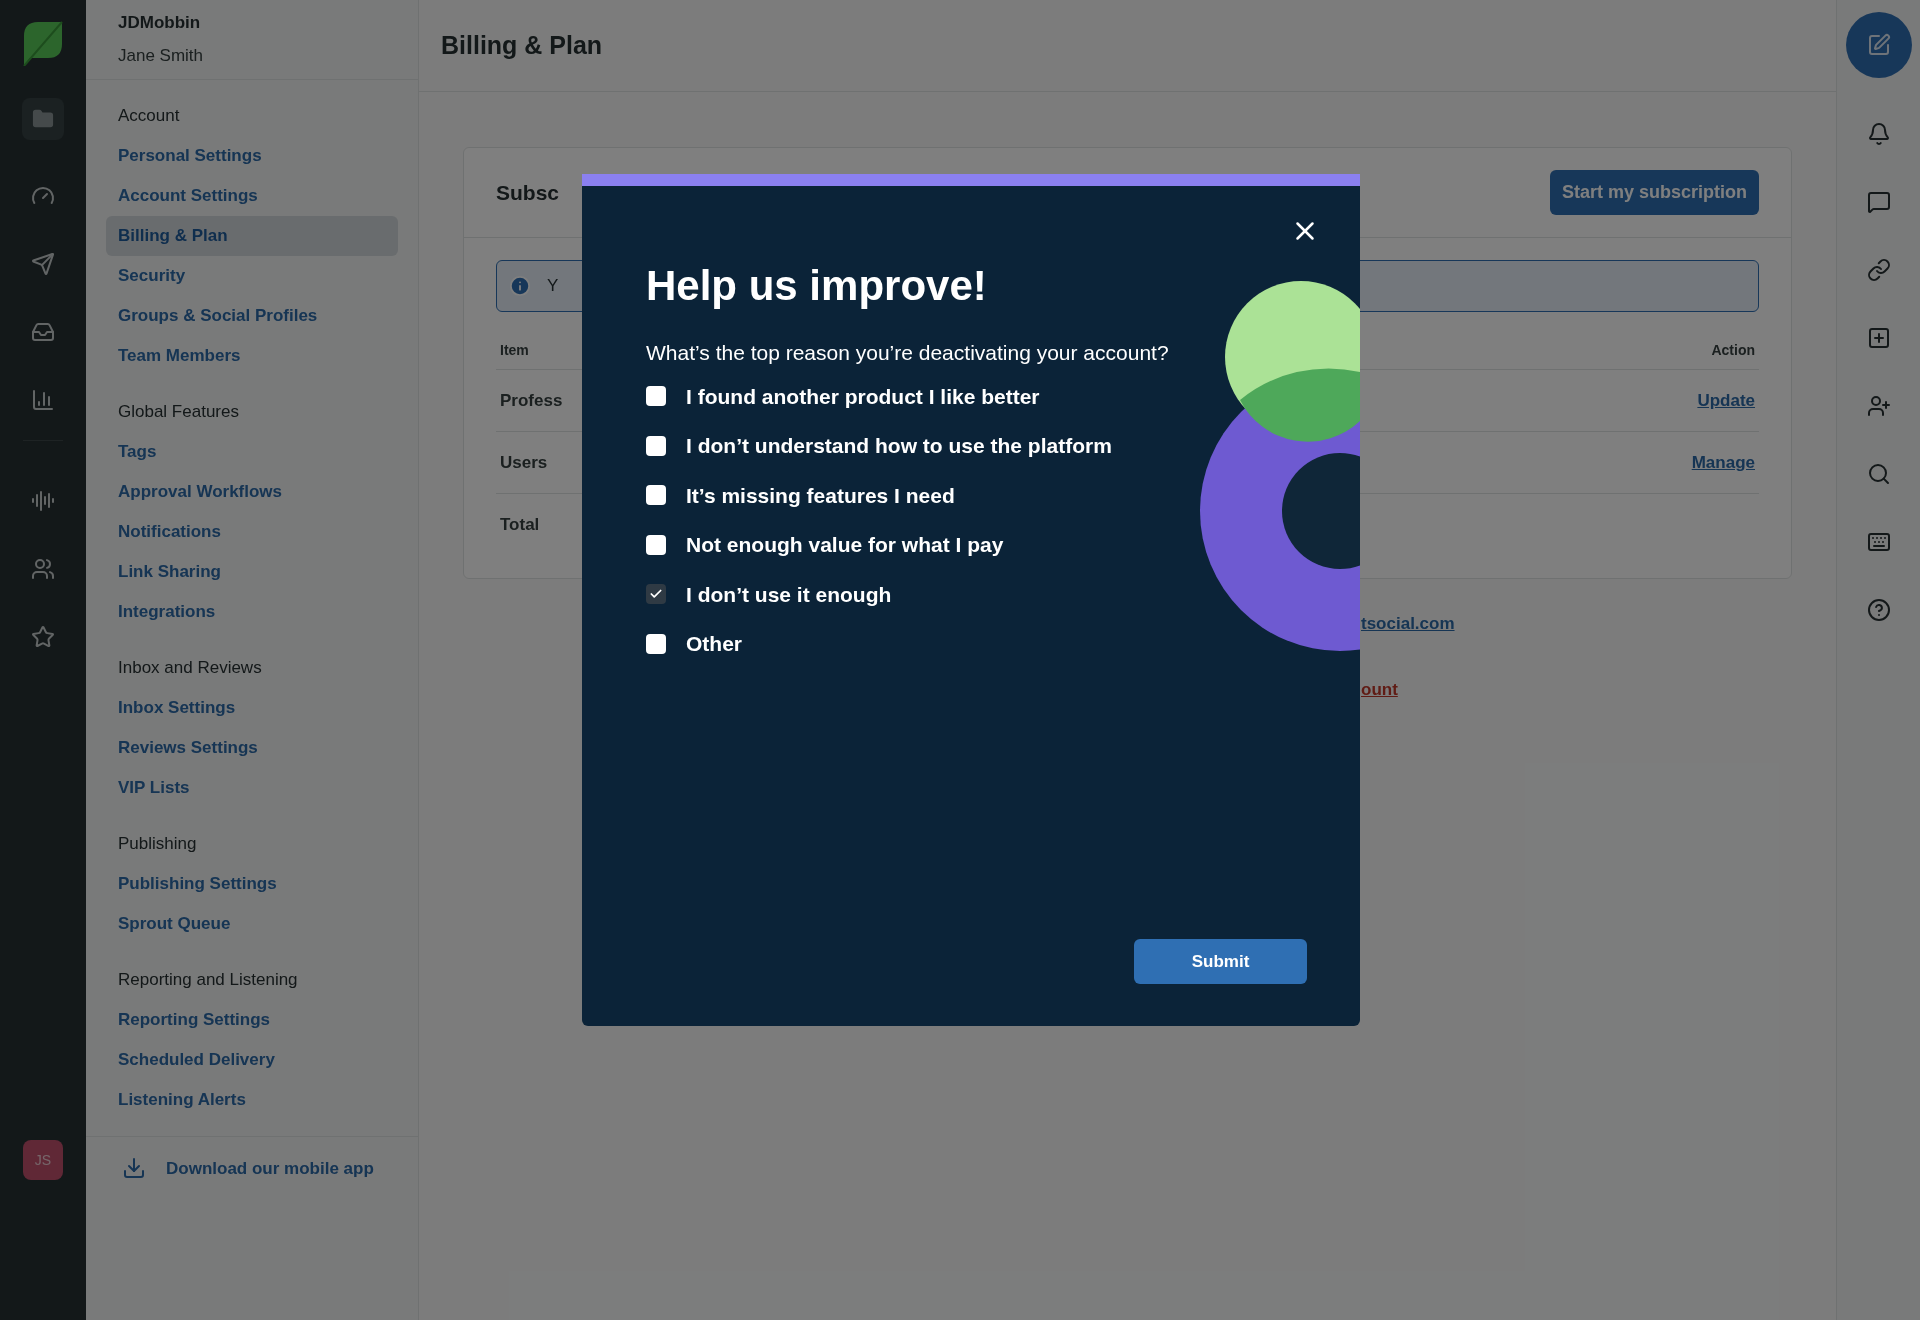 The image size is (1920, 1320). Describe the element at coordinates (252, 275) in the screenshot. I see `sidebar-item: Security` at that location.